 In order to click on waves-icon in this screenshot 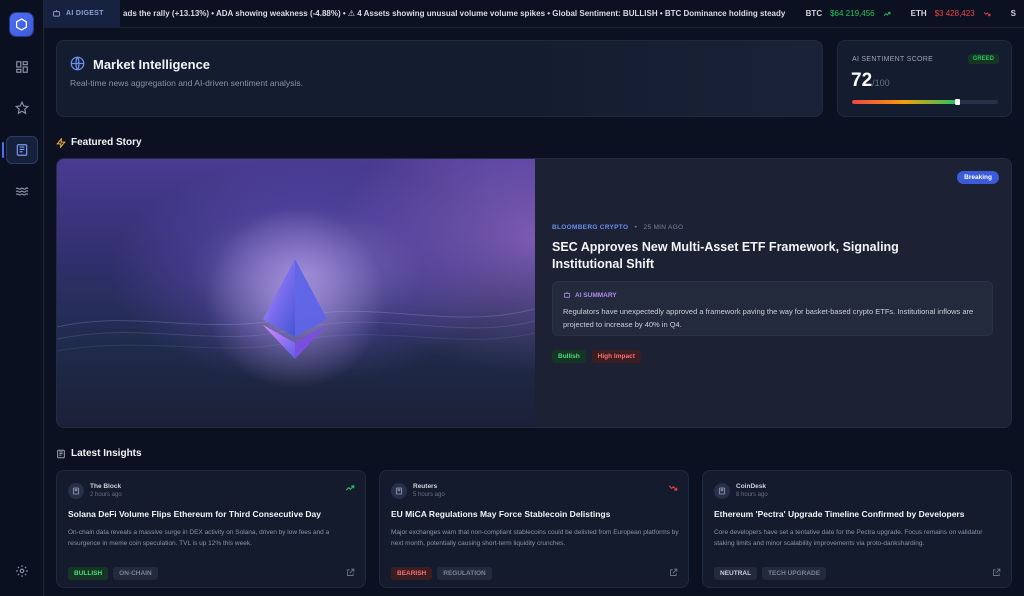, I will do `click(22, 191)`.